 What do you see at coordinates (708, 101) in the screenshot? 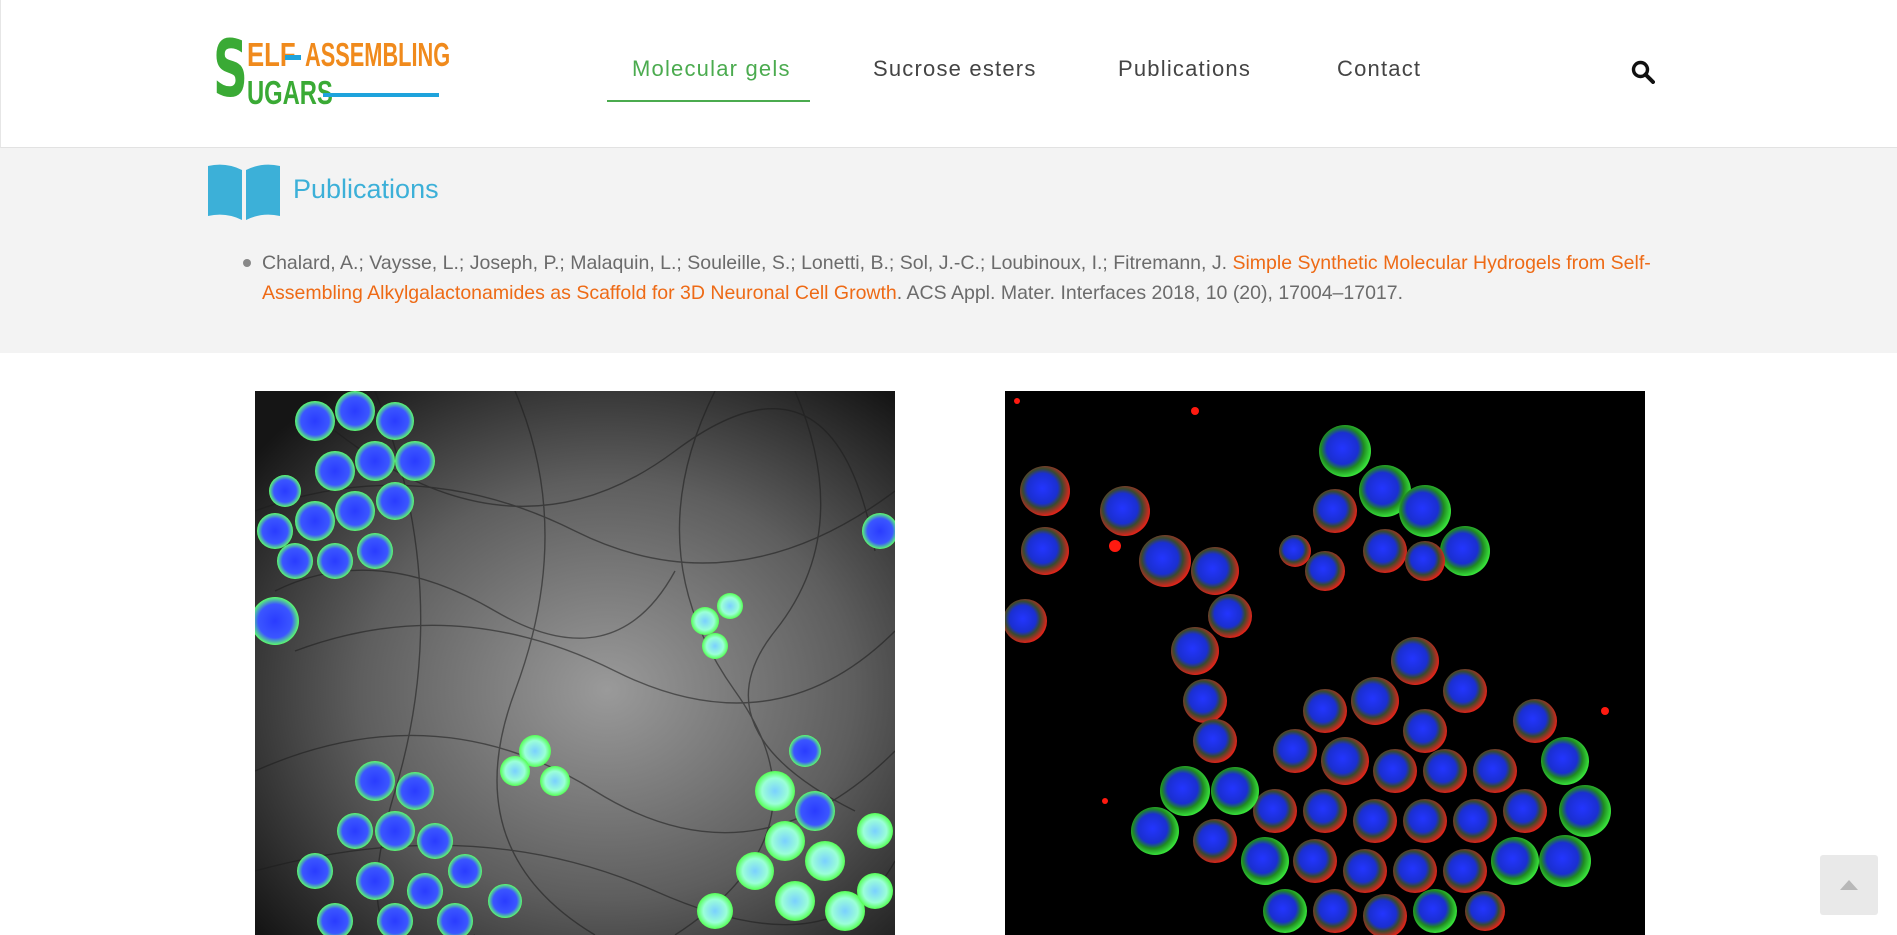
I see `nav-active-underline` at bounding box center [708, 101].